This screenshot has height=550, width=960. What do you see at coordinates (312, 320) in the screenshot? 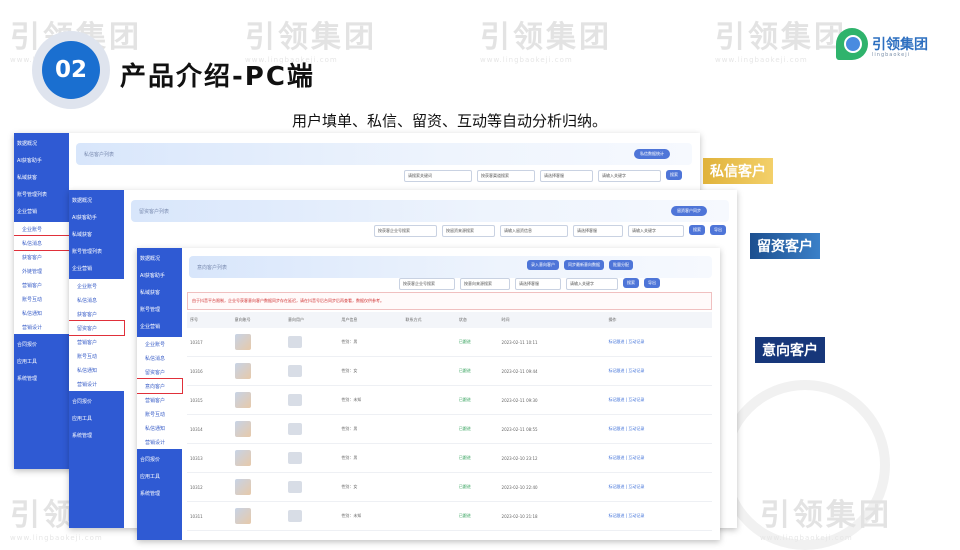
I see `col-user: 意向用户` at bounding box center [312, 320].